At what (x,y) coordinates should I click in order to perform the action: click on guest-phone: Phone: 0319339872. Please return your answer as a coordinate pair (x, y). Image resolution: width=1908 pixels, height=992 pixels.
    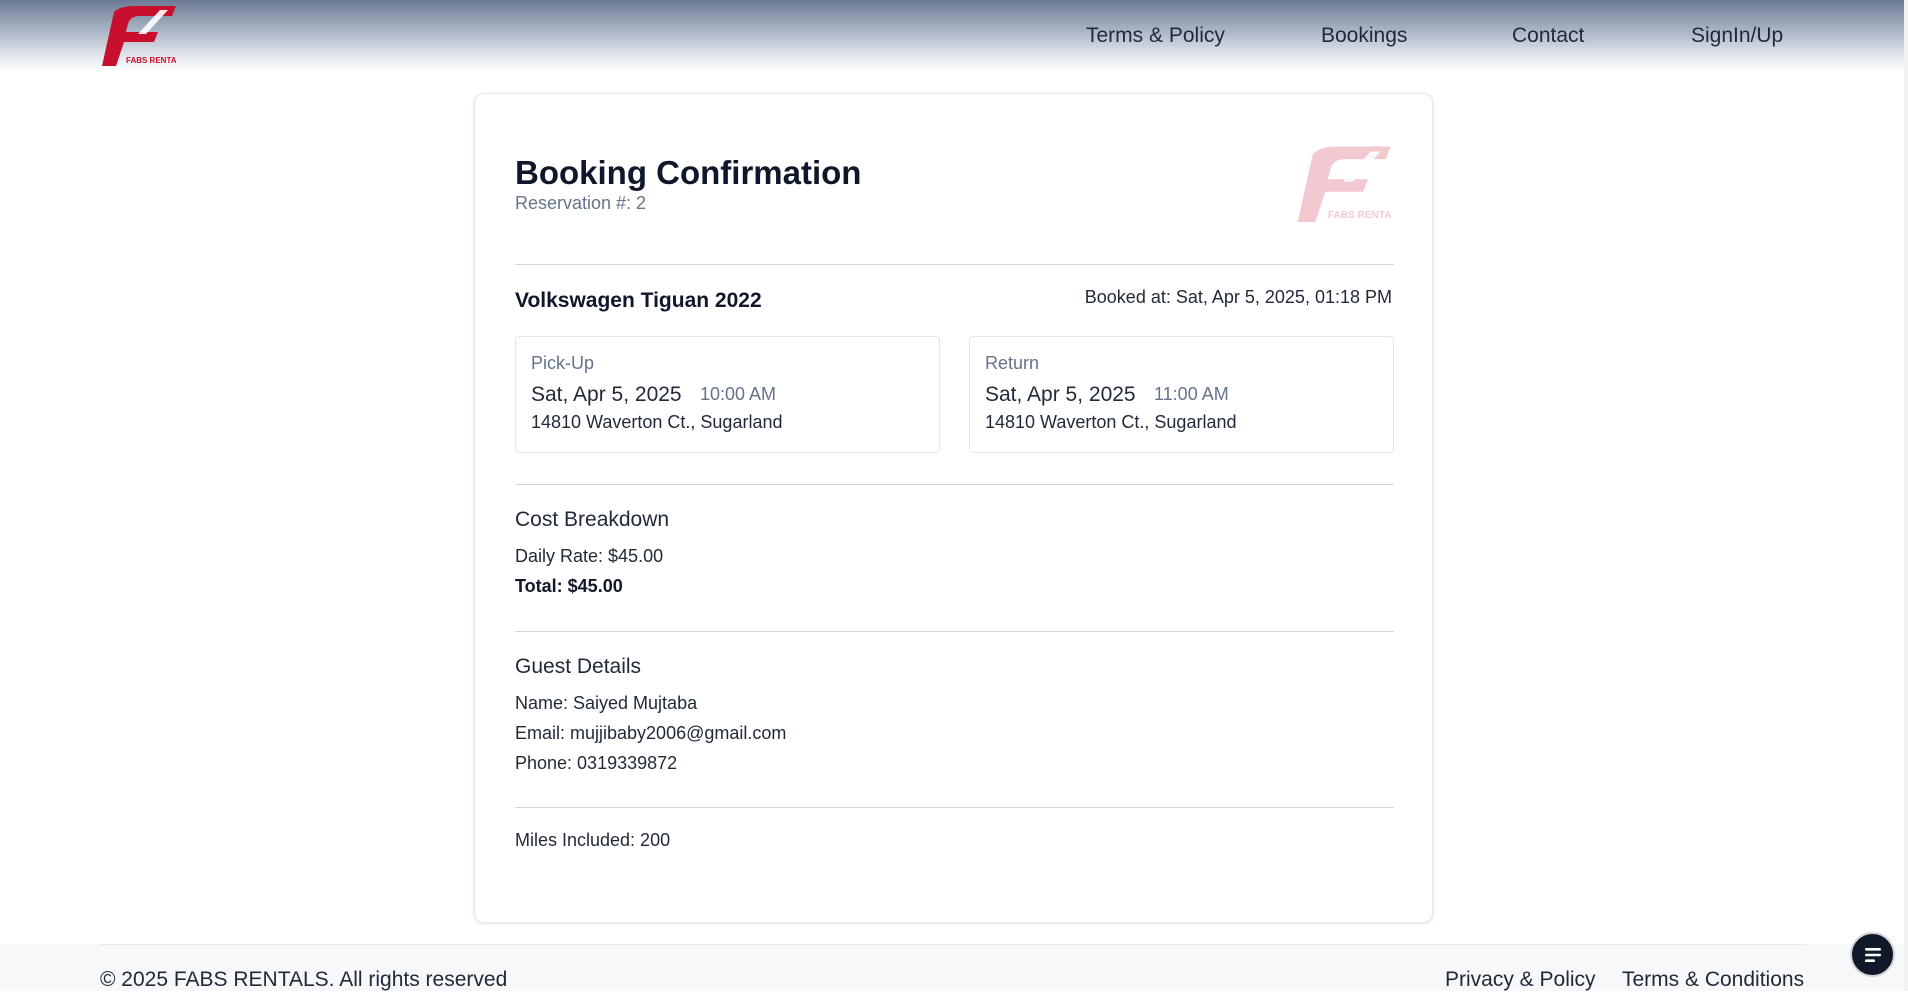
    Looking at the image, I should click on (596, 763).